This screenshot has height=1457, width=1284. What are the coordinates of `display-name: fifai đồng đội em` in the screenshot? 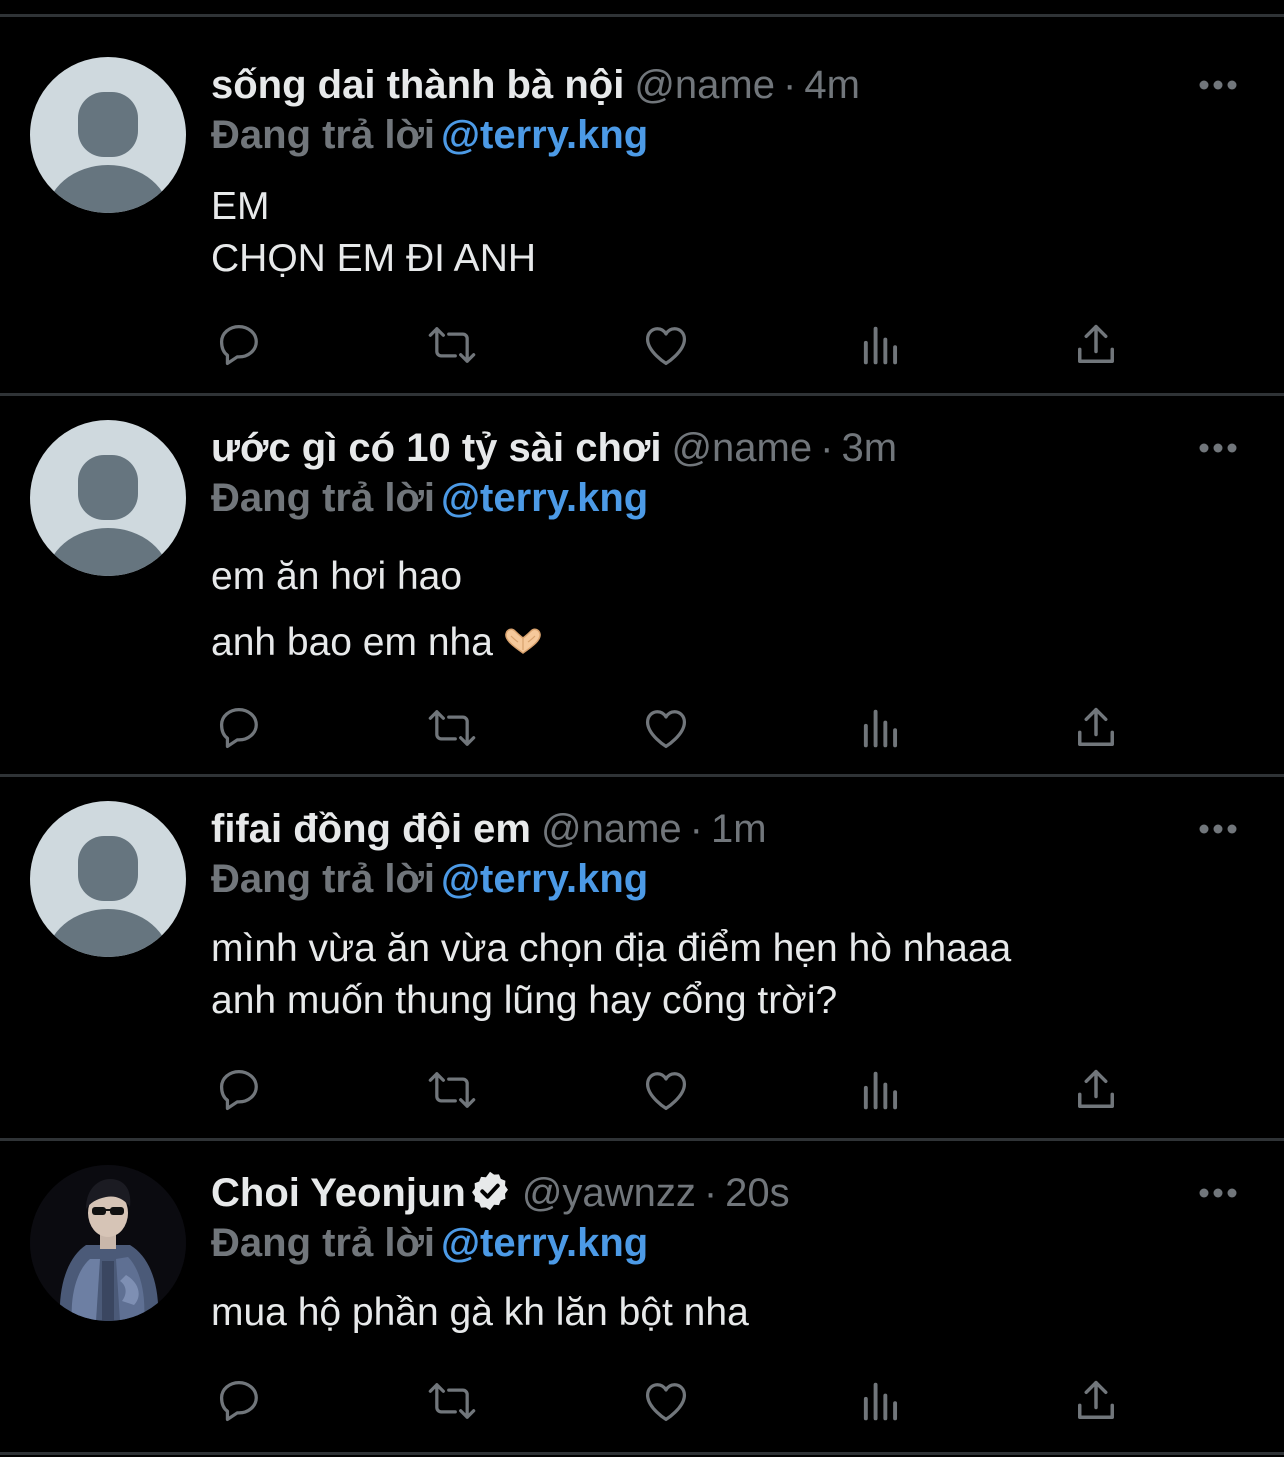 It's located at (371, 829).